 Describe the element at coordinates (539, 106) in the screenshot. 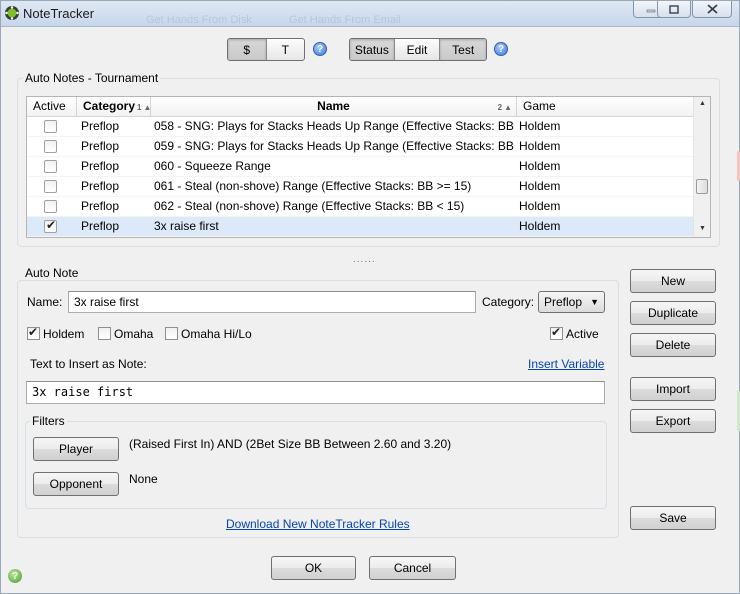

I see `column-header-label: Game` at that location.